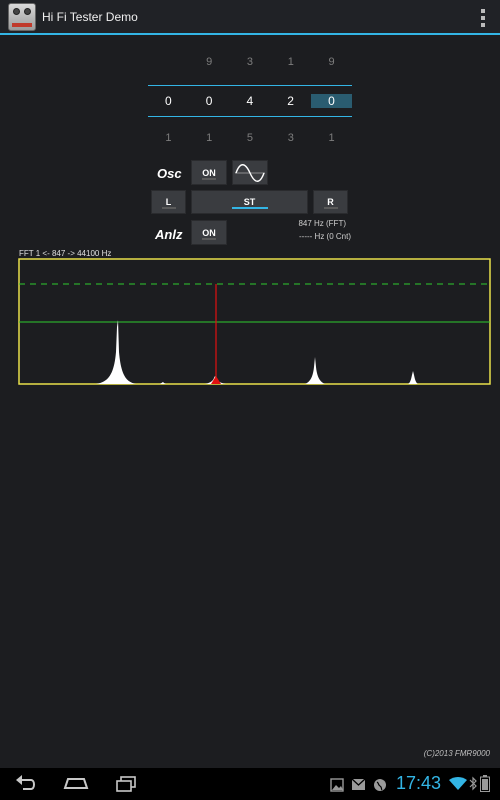  I want to click on fft-peak-fundamental, so click(116, 352).